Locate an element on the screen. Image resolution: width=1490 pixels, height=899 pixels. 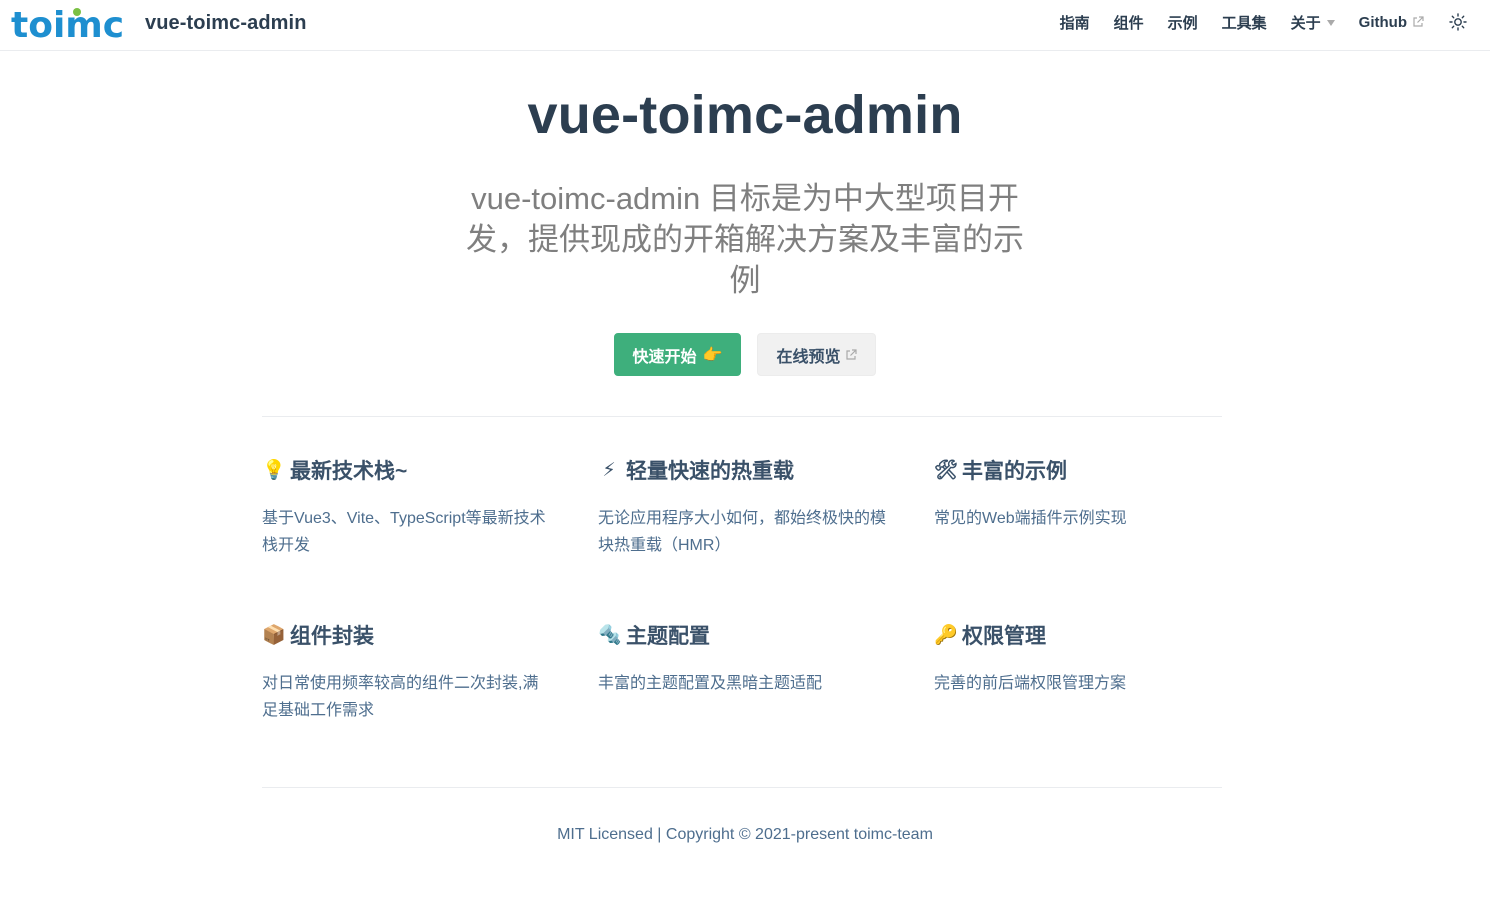
nav-link-github: Github is located at coordinates (1391, 22).